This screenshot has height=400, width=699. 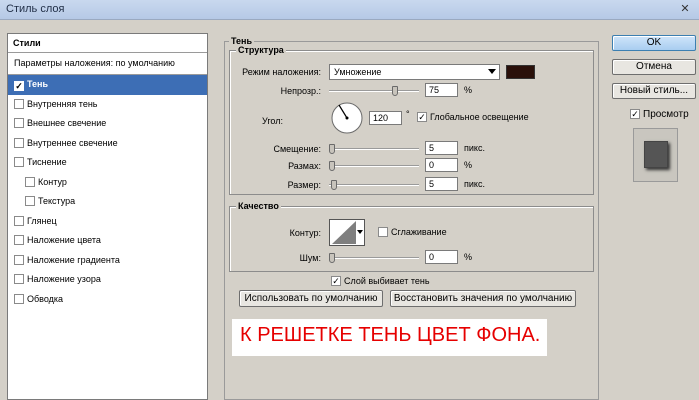 I want to click on style-item-label: Внешнее свечение, so click(x=67, y=123).